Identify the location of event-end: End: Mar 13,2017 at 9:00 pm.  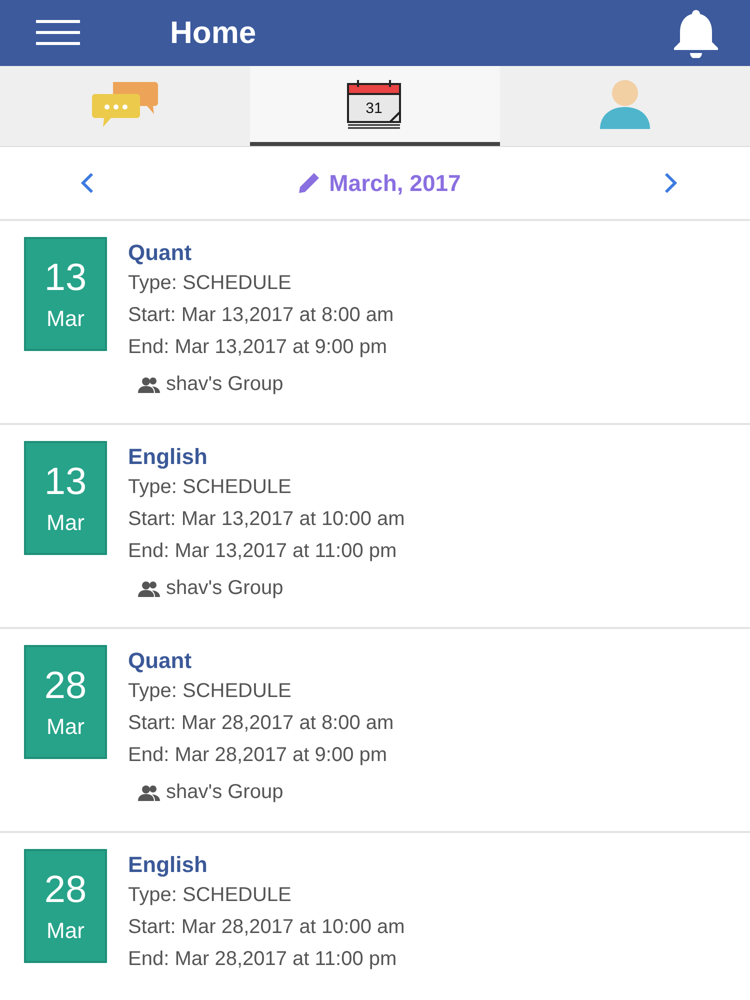
(258, 347).